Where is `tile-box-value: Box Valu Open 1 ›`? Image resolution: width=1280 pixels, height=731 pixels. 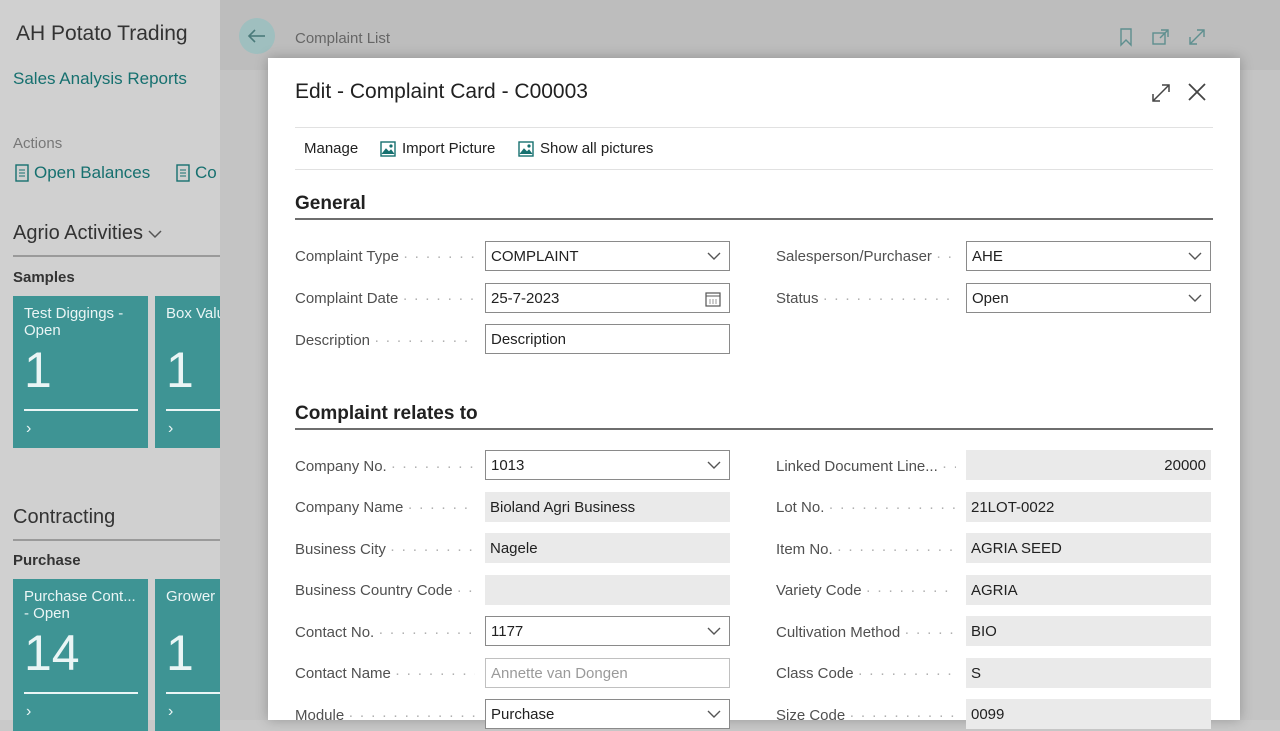 tile-box-value: Box Valu Open 1 › is located at coordinates (187, 372).